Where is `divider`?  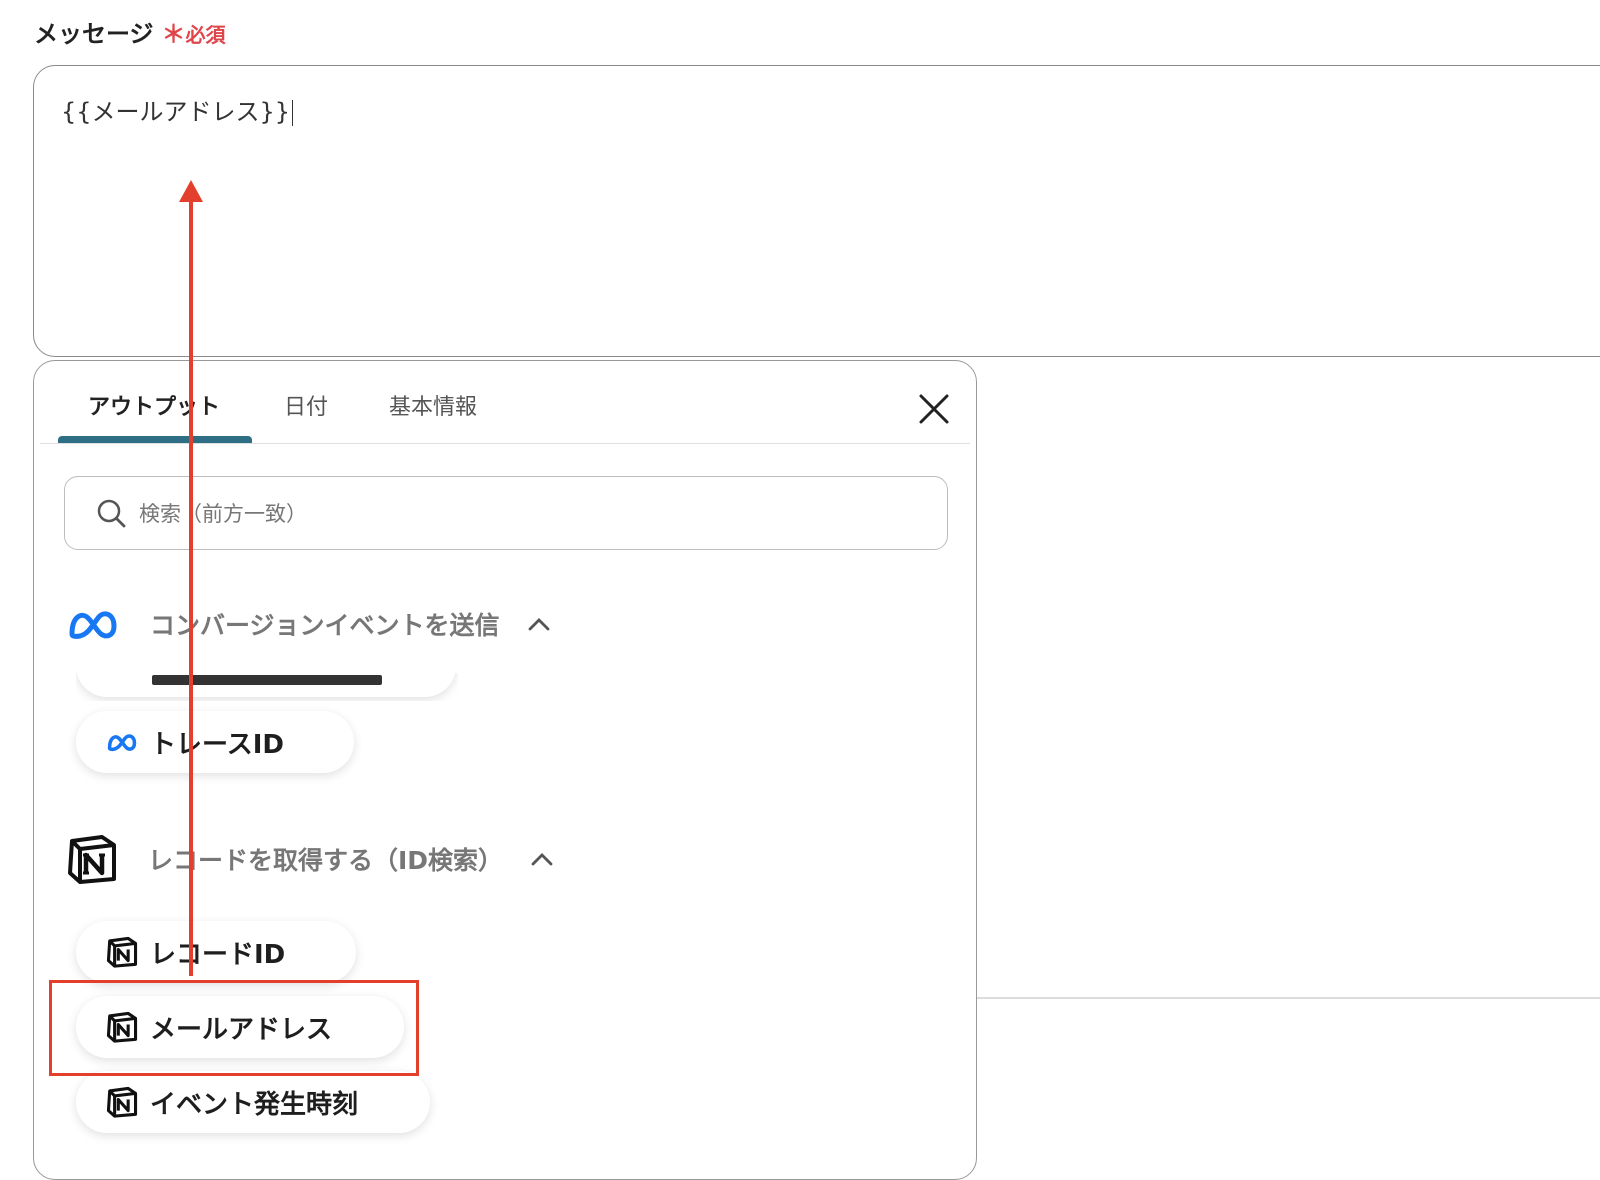 divider is located at coordinates (1288, 998).